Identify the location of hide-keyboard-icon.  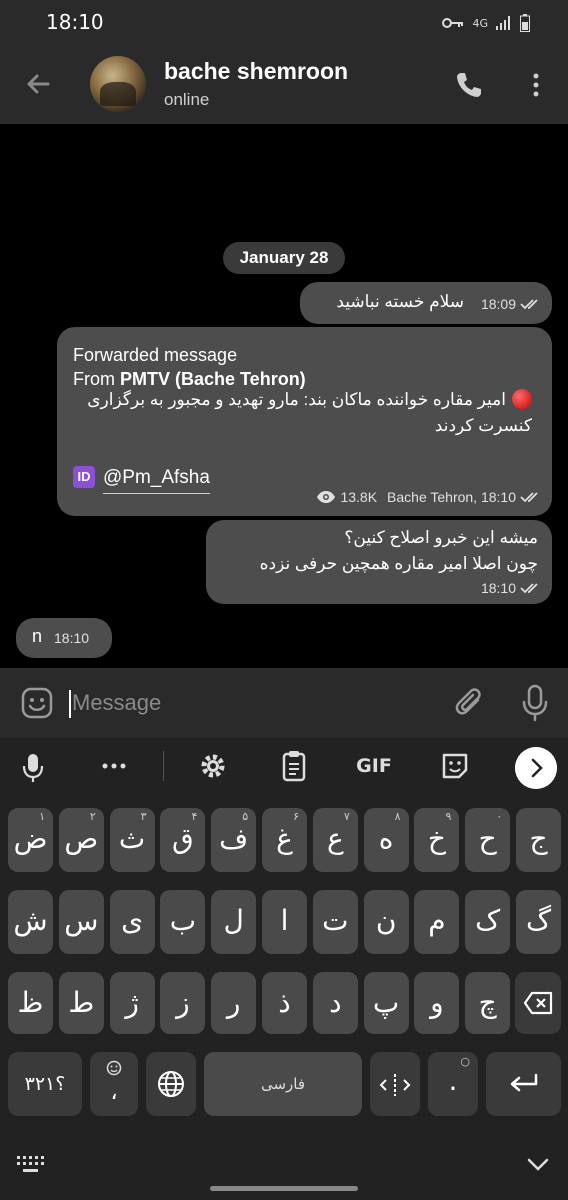
(538, 1165).